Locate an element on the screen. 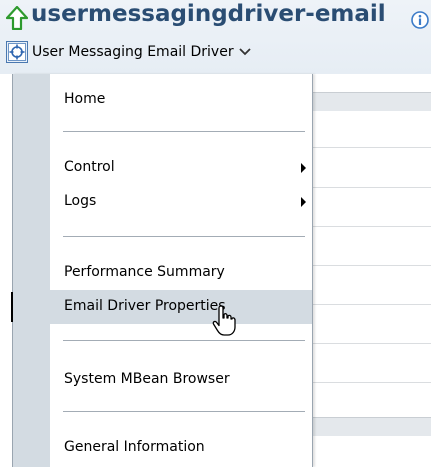 This screenshot has width=431, height=467. target-icon is located at coordinates (17, 52).